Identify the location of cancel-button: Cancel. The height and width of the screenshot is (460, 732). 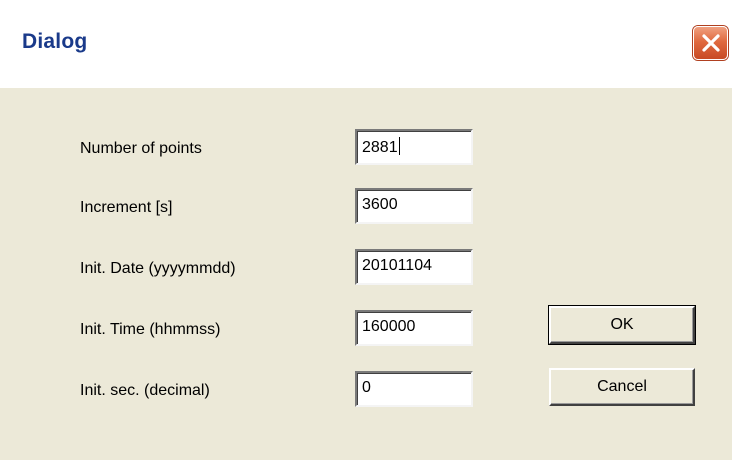
(622, 387).